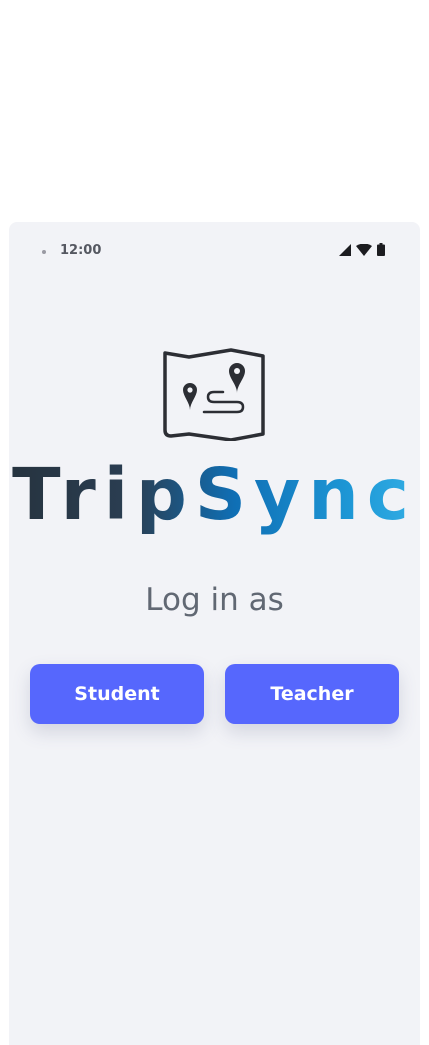  I want to click on signal-icon, so click(345, 249).